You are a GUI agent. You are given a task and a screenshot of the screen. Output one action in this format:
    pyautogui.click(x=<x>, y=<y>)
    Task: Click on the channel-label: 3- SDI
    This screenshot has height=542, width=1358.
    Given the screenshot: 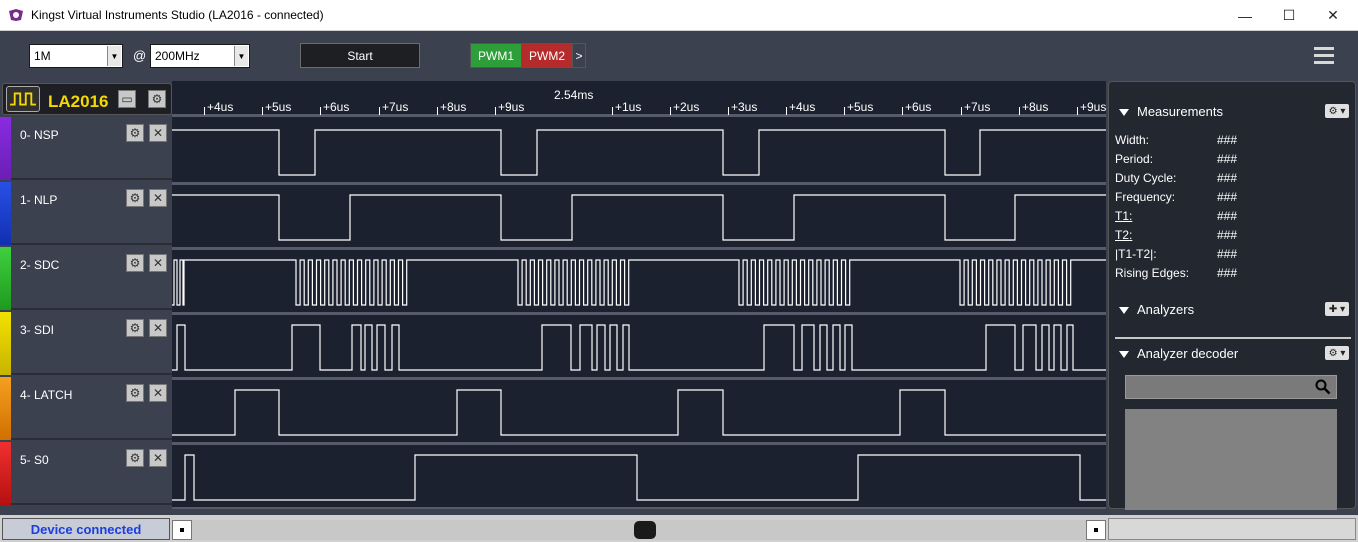 What is the action you would take?
    pyautogui.click(x=37, y=330)
    